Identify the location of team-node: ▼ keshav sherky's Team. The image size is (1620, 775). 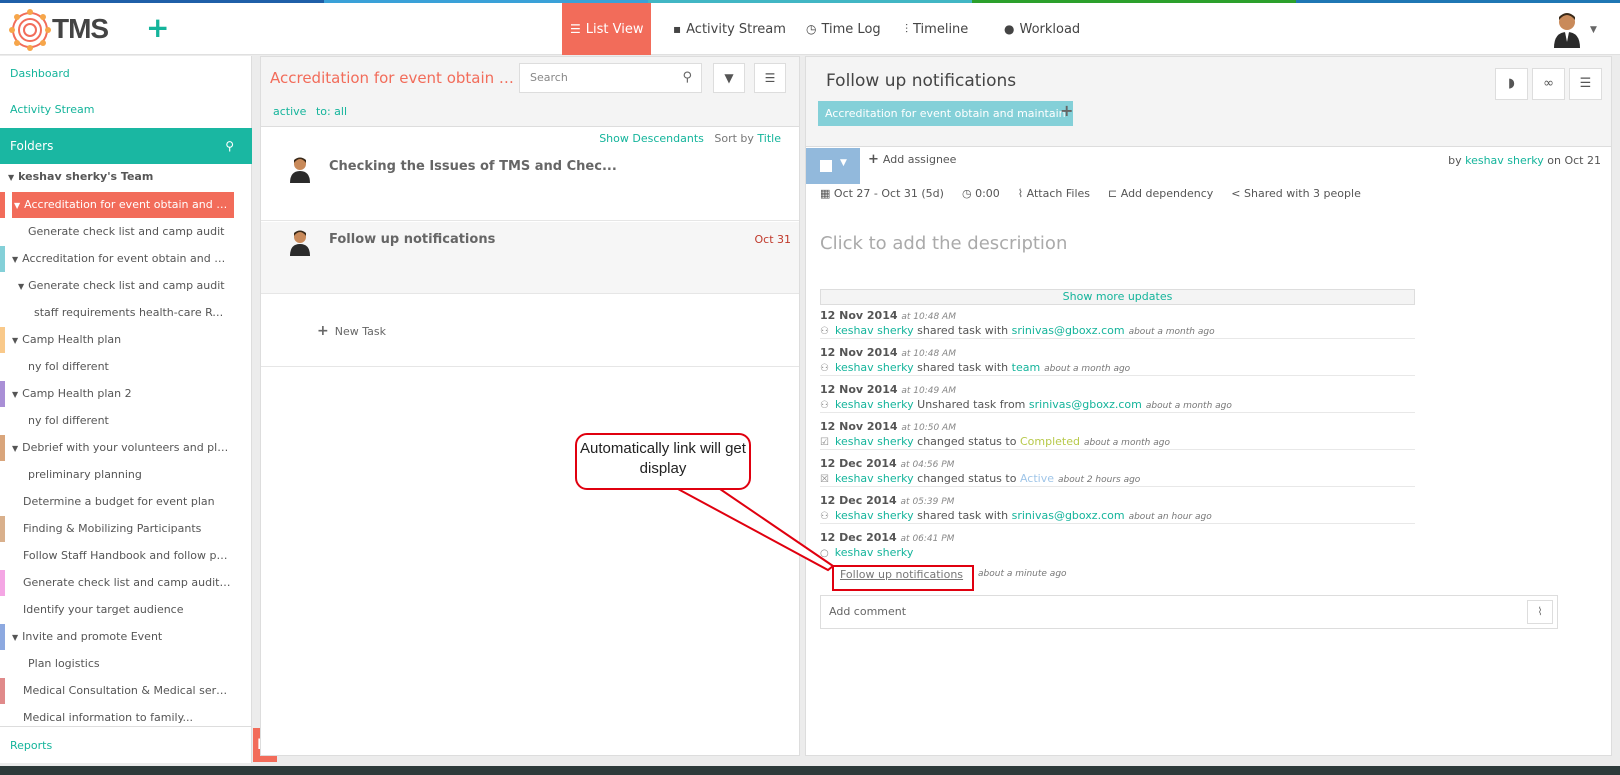
(128, 177).